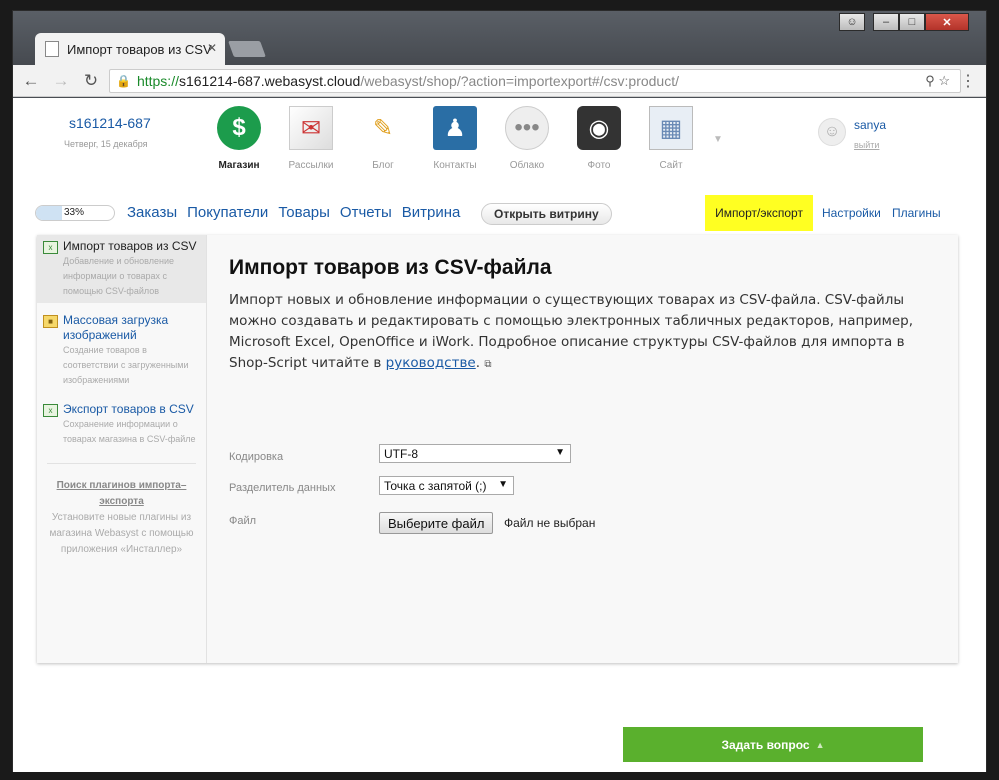 The image size is (999, 780). I want to click on plugins-link: Плагины, so click(916, 213).